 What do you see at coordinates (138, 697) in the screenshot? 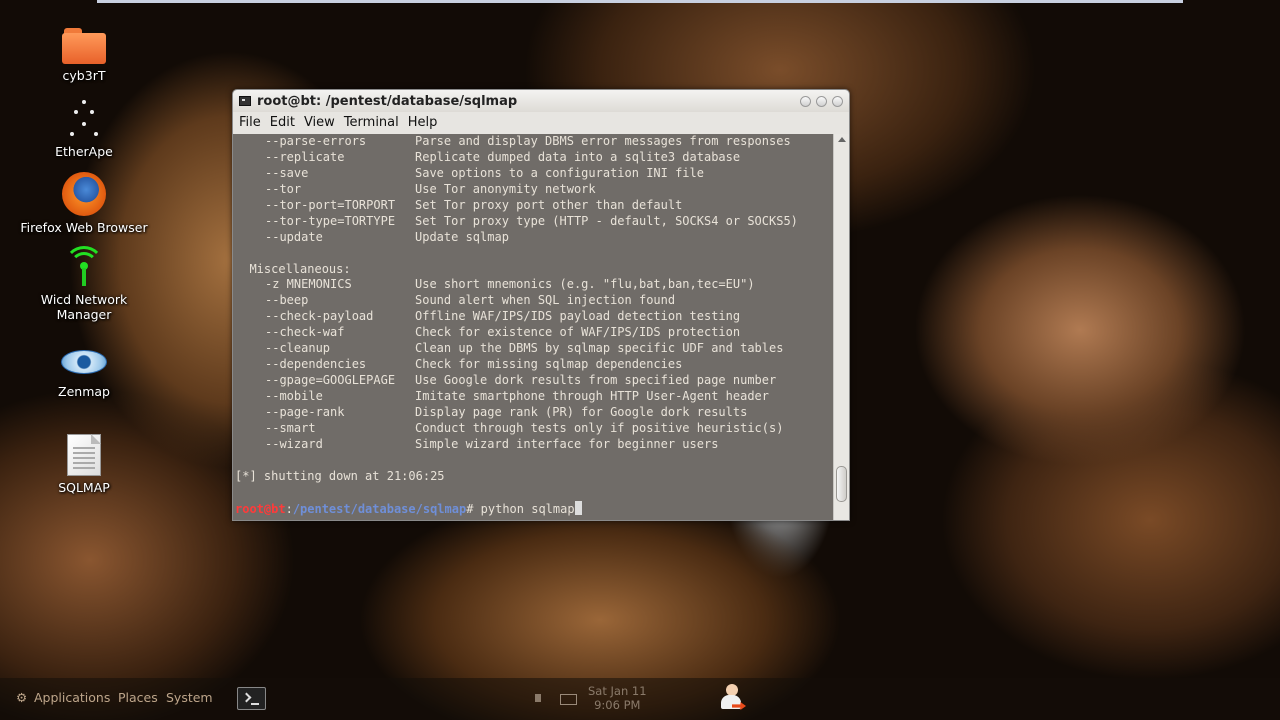
I see `panel-menu-places: Places` at bounding box center [138, 697].